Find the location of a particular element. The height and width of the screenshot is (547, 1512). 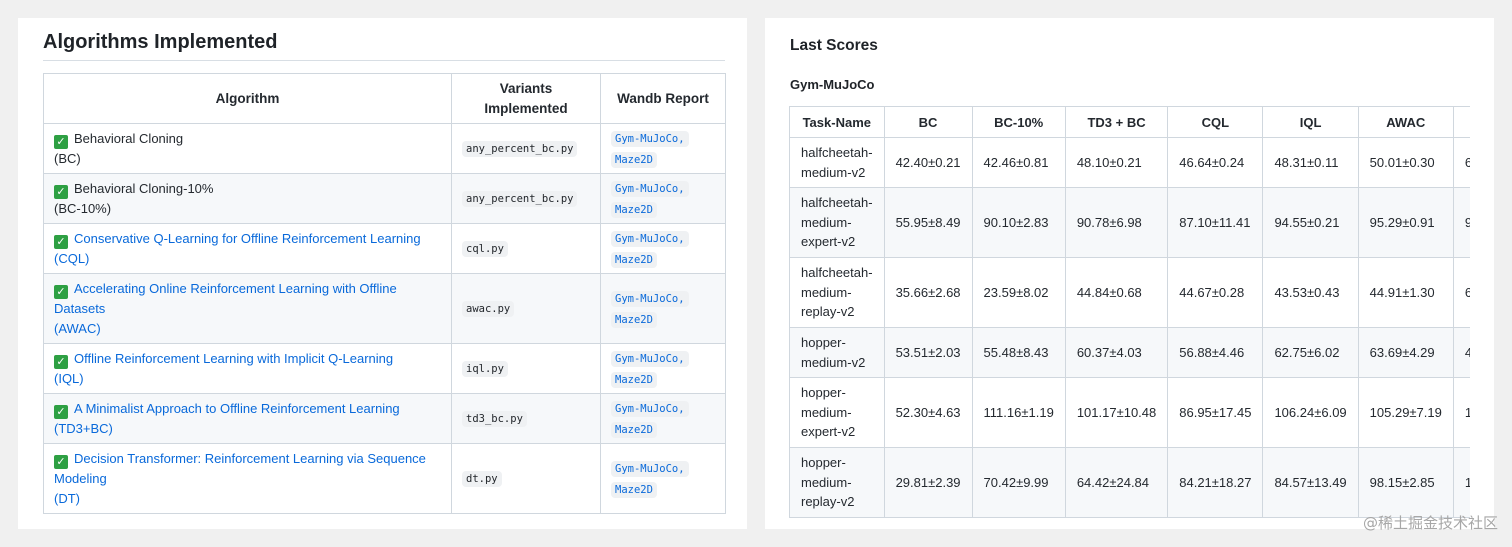

score-cell: 1 is located at coordinates (1461, 482).